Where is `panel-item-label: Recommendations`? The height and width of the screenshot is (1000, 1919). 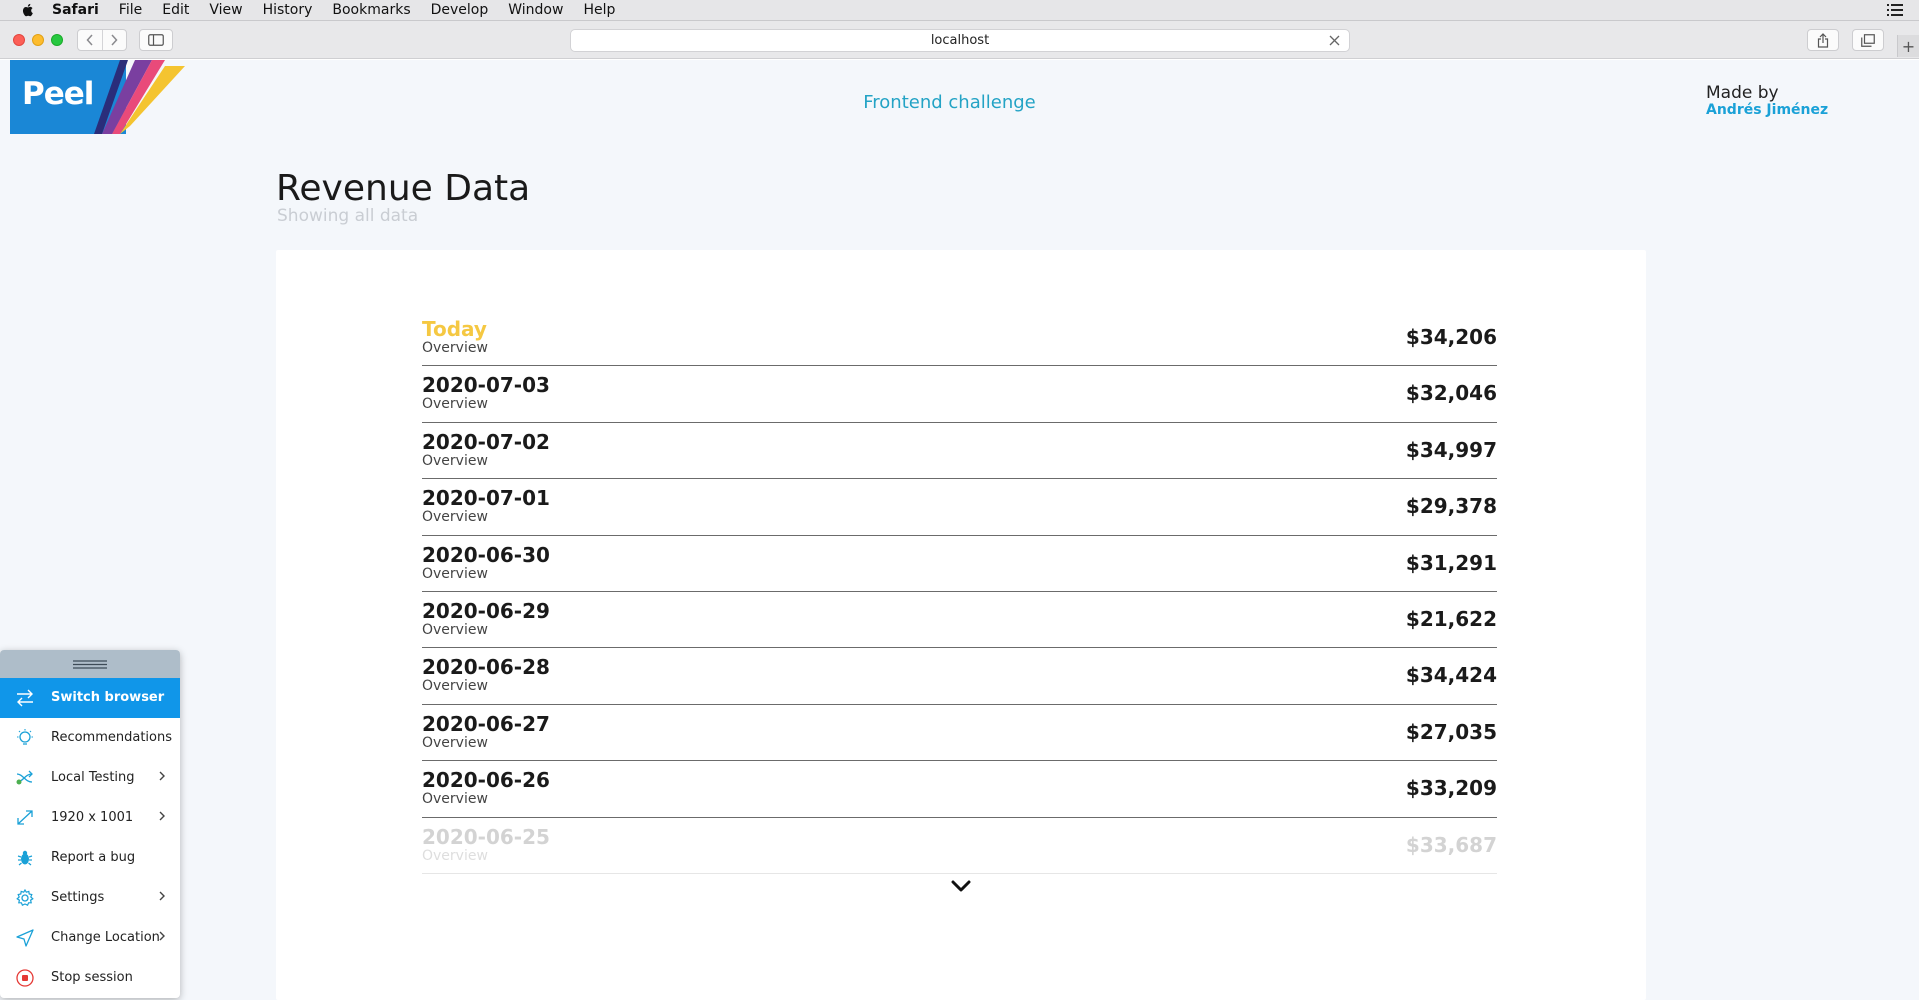
panel-item-label: Recommendations is located at coordinates (112, 737).